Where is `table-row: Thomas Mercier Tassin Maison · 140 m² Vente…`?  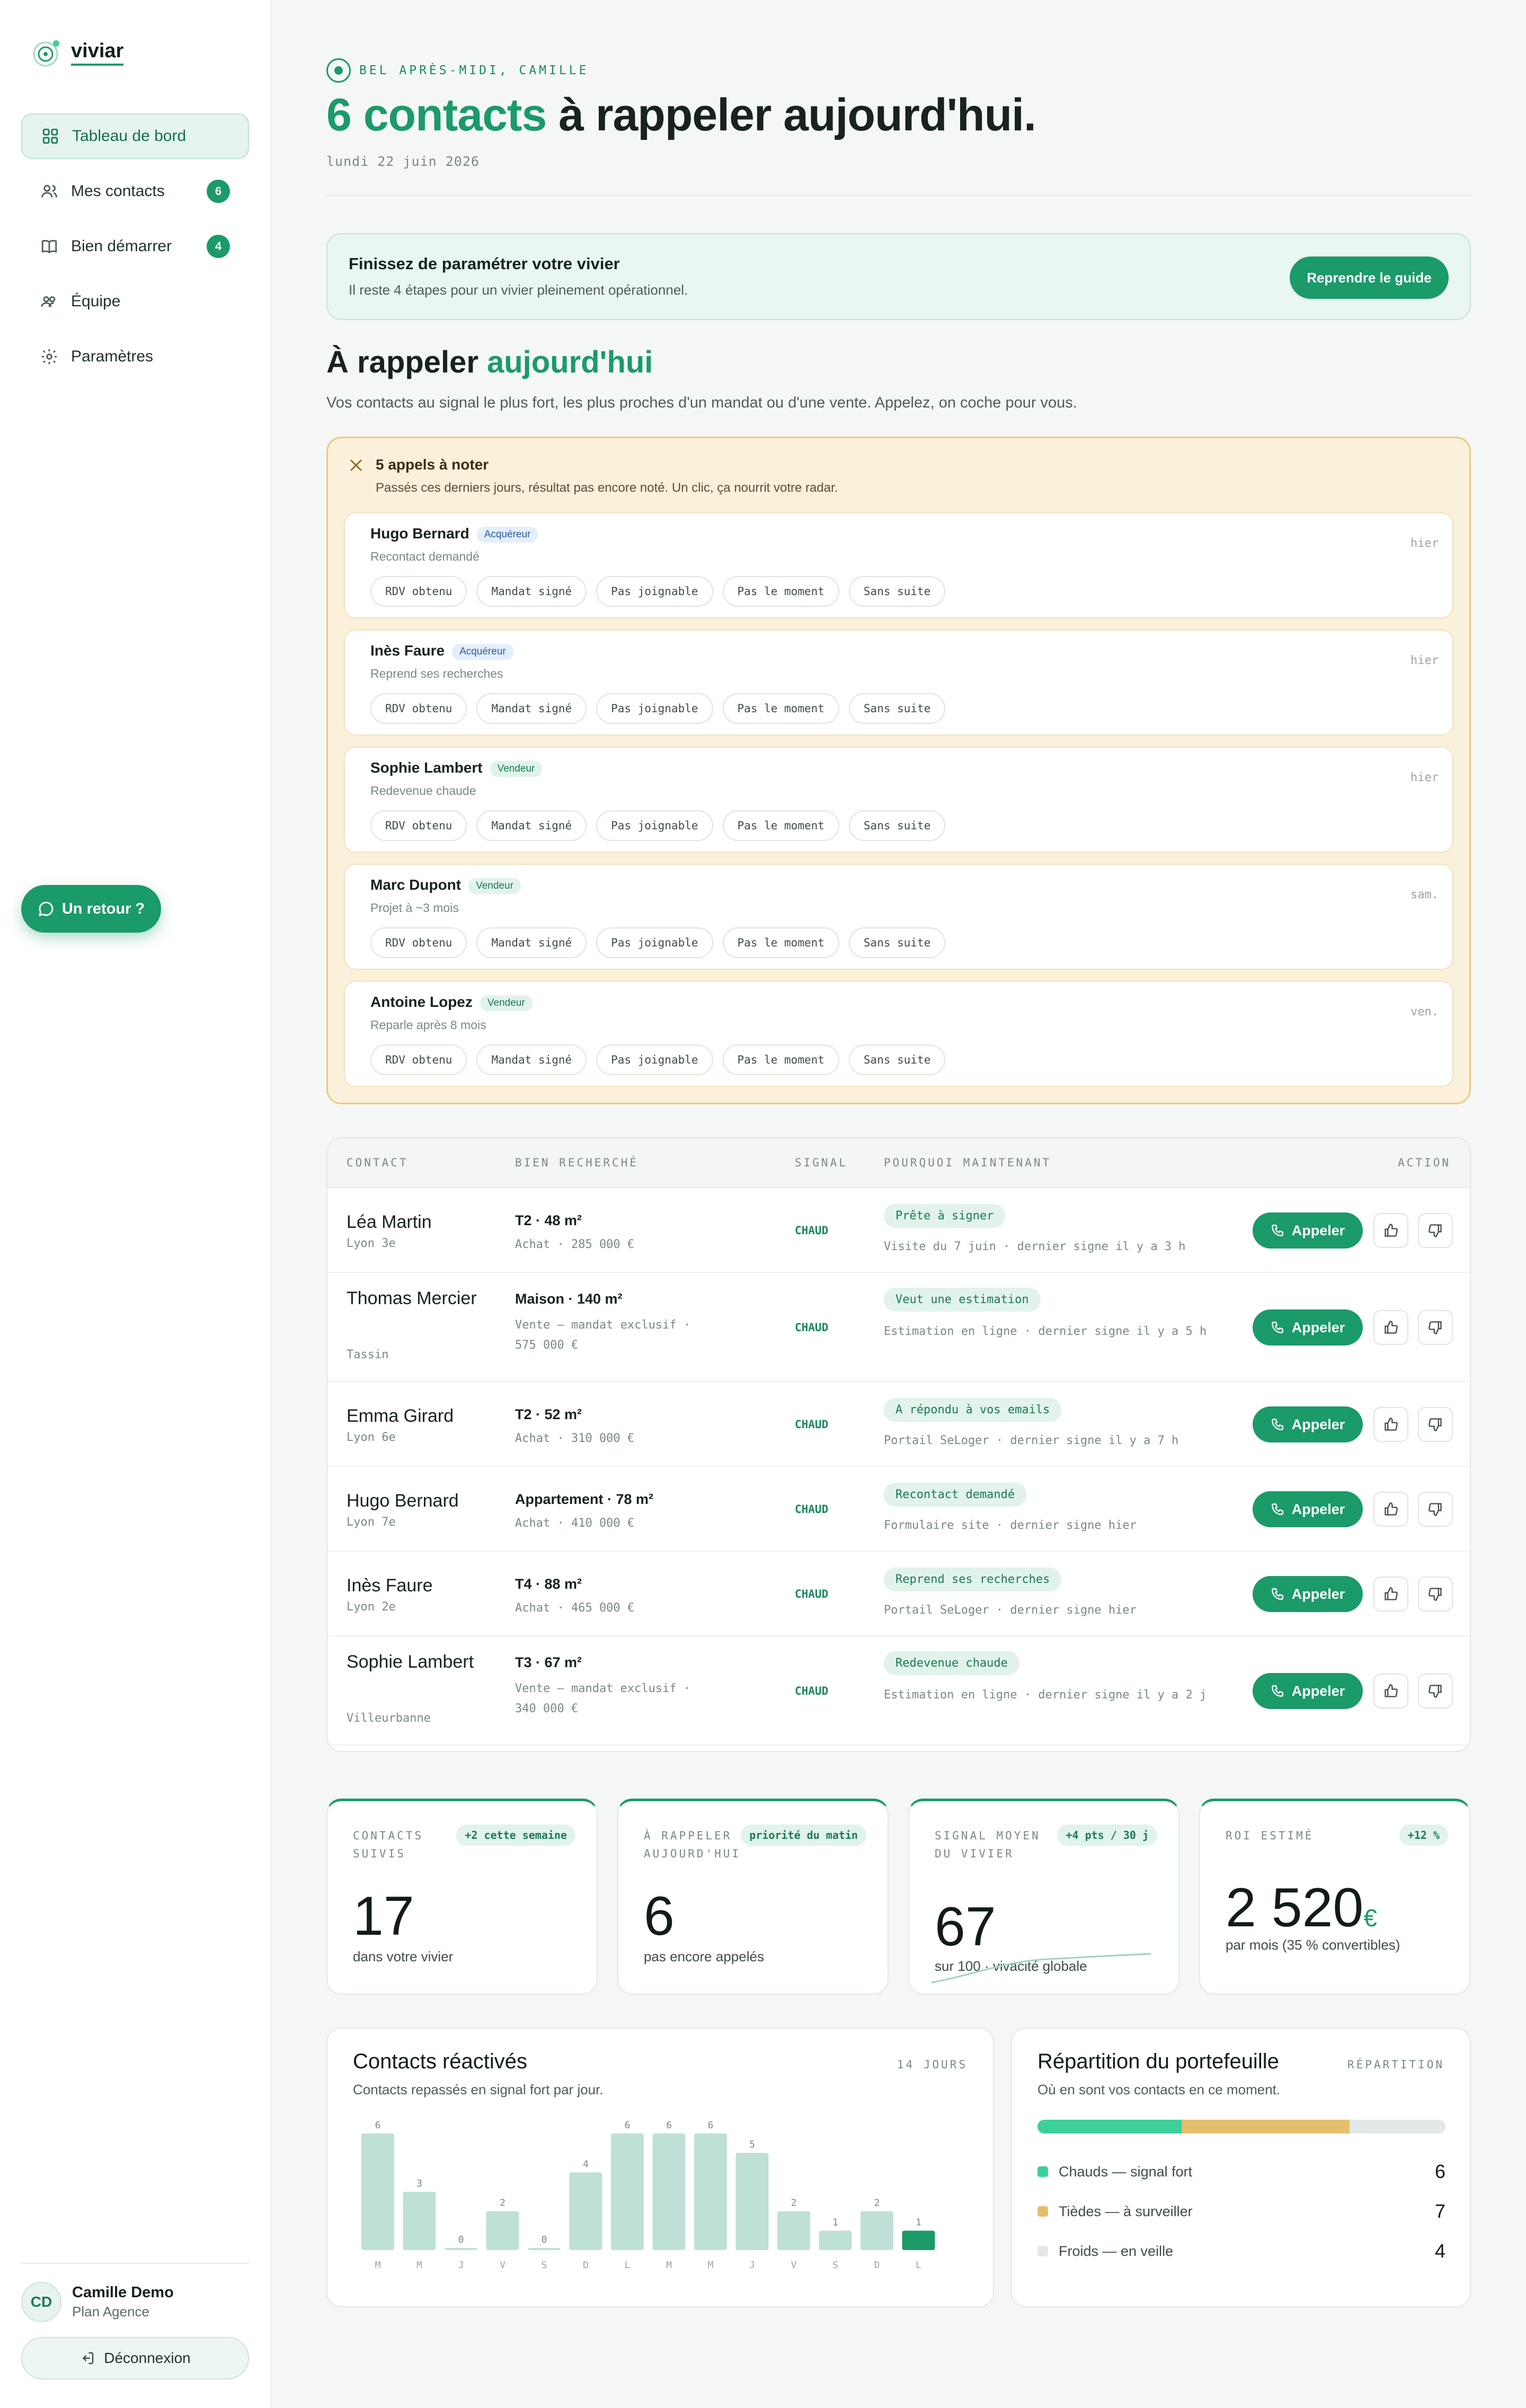 table-row: Thomas Mercier Tassin Maison · 140 m² Vente… is located at coordinates (898, 1327).